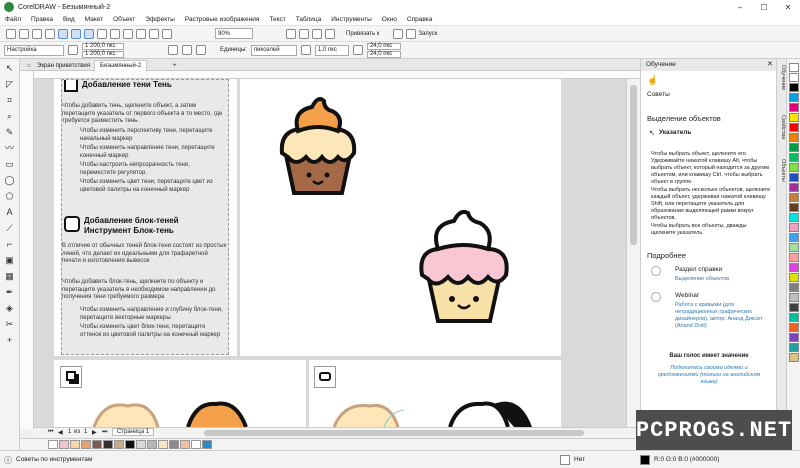 This screenshot has height=468, width=800. Describe the element at coordinates (42, 19) in the screenshot. I see `menu-edit: Правка` at that location.